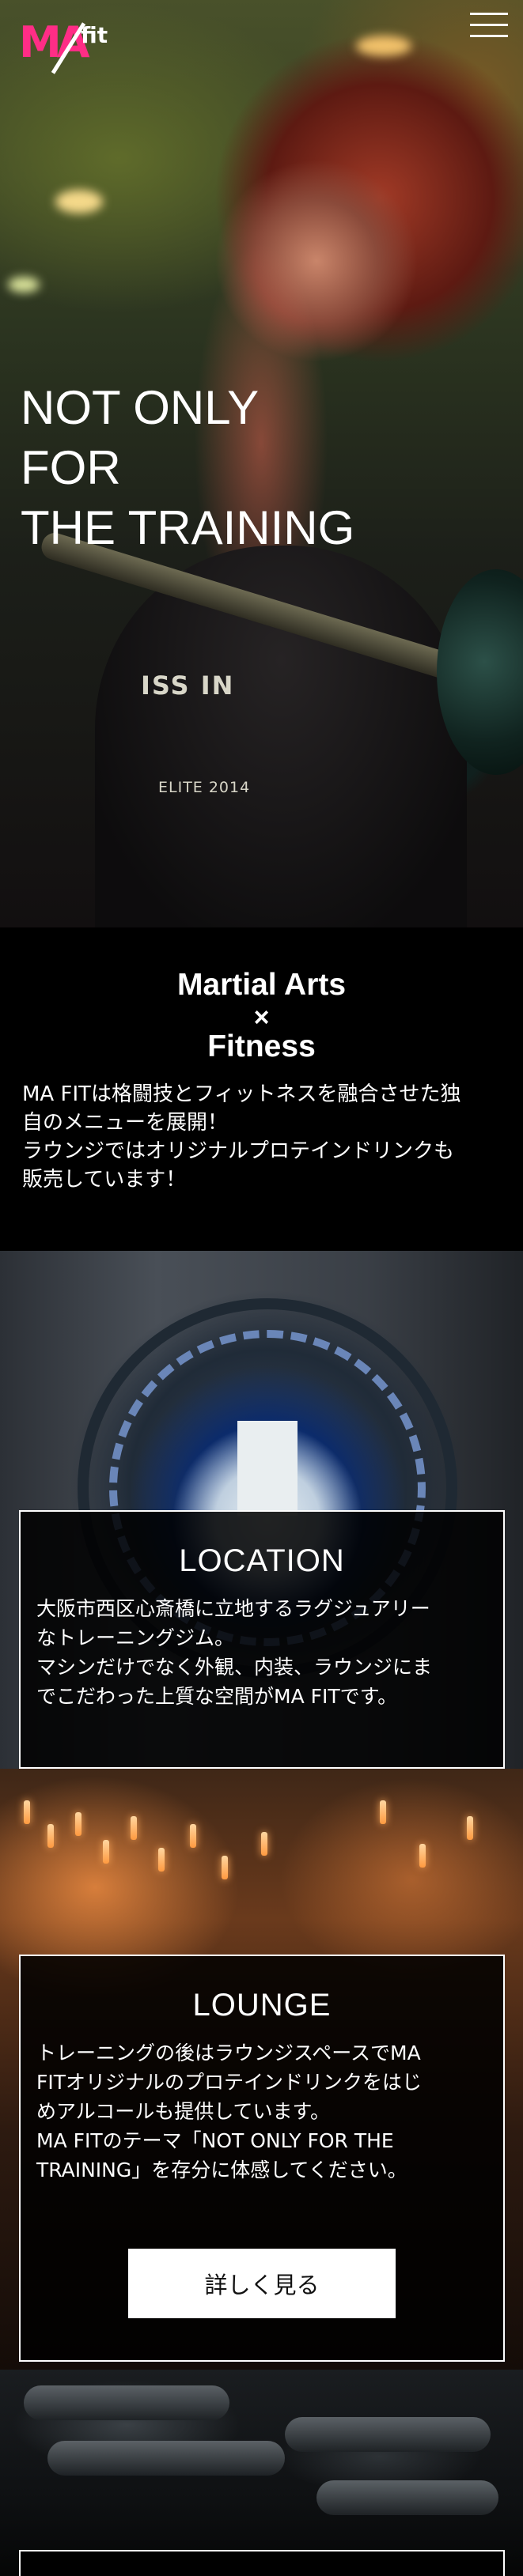  What do you see at coordinates (71, 467) in the screenshot?
I see `hero-title-line: FOR` at bounding box center [71, 467].